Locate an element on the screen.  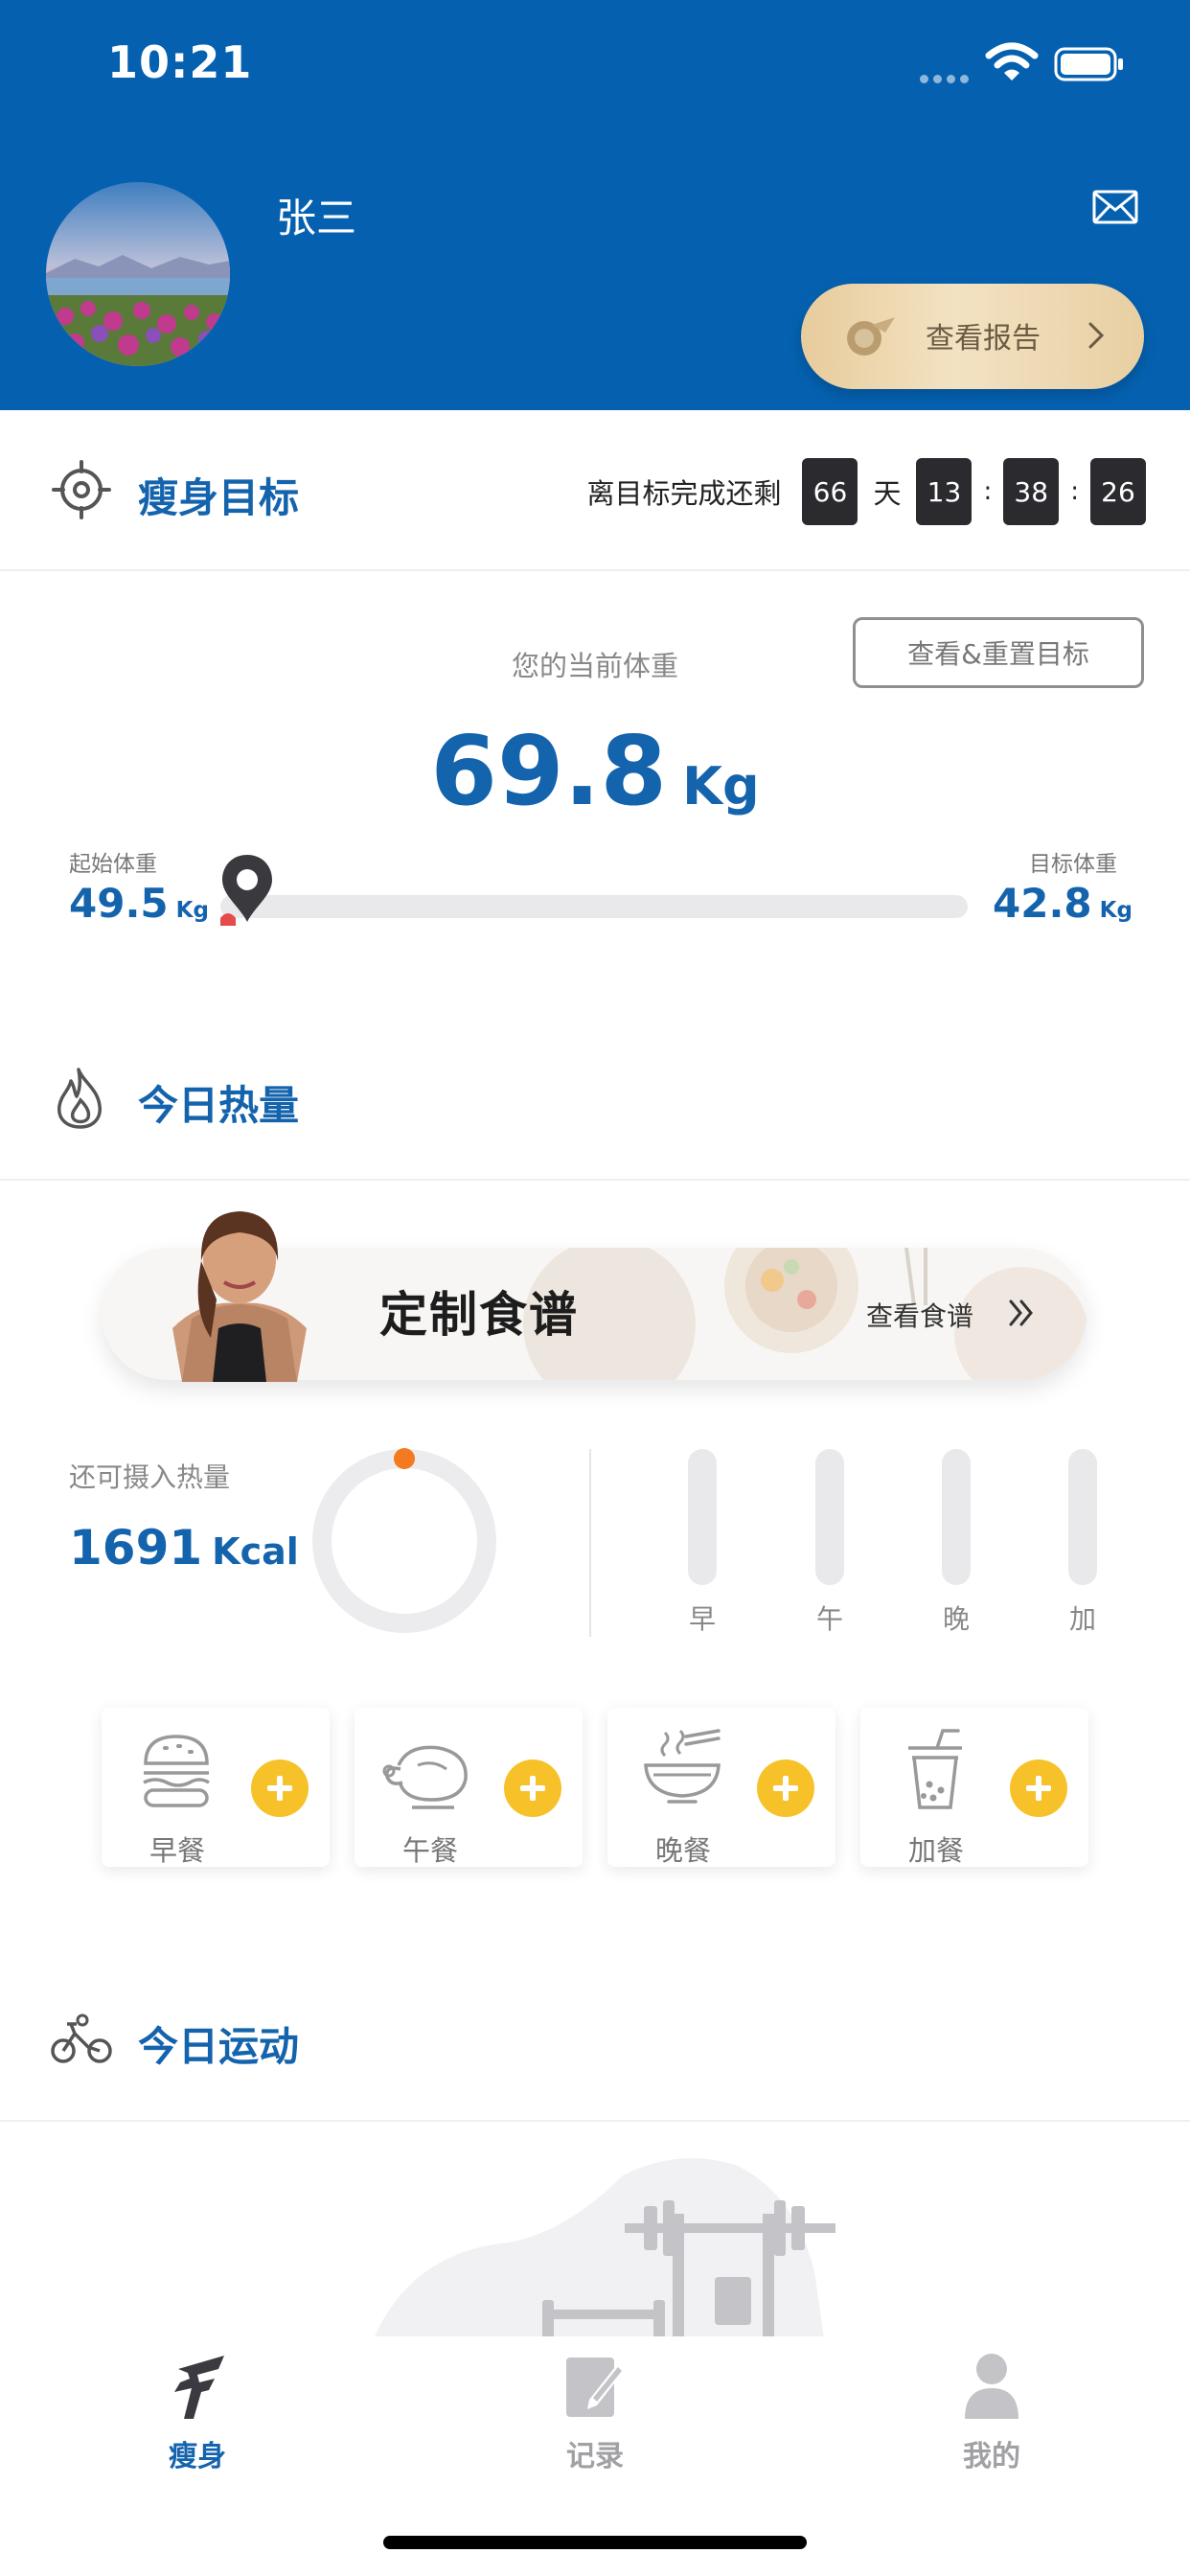
target-weight: 42.8 Kg is located at coordinates (1063, 903).